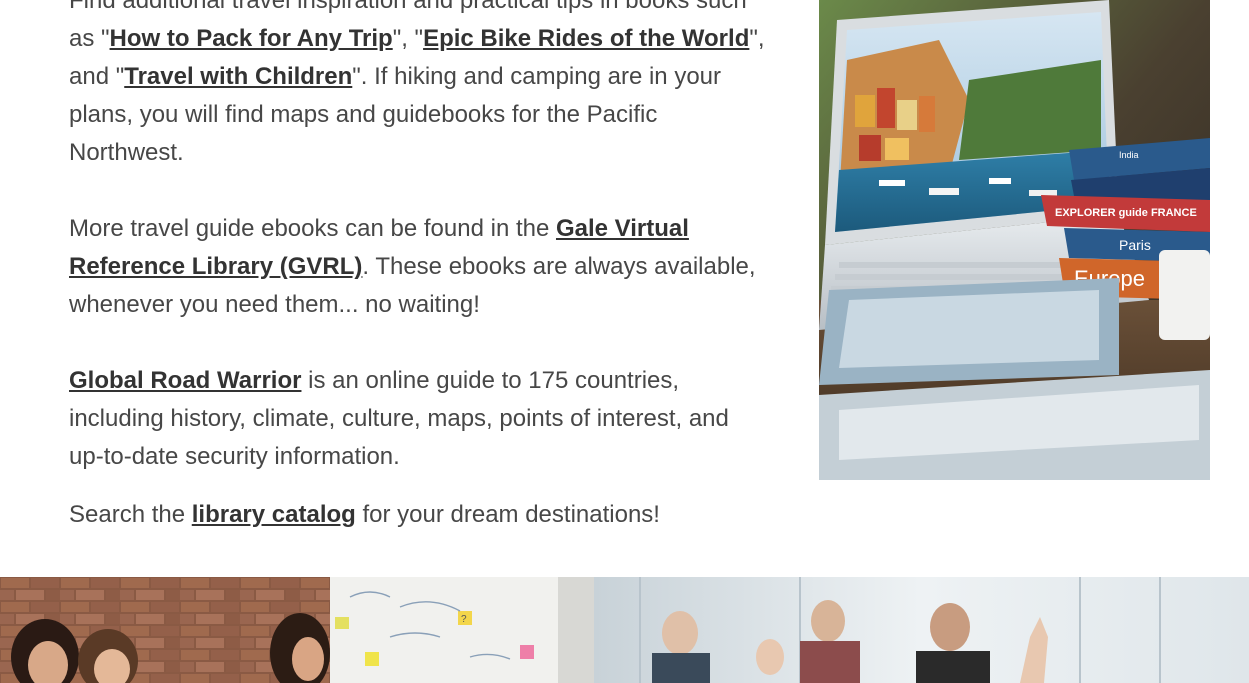 The image size is (1249, 683). Describe the element at coordinates (1184, 295) in the screenshot. I see `coffee-mug` at that location.